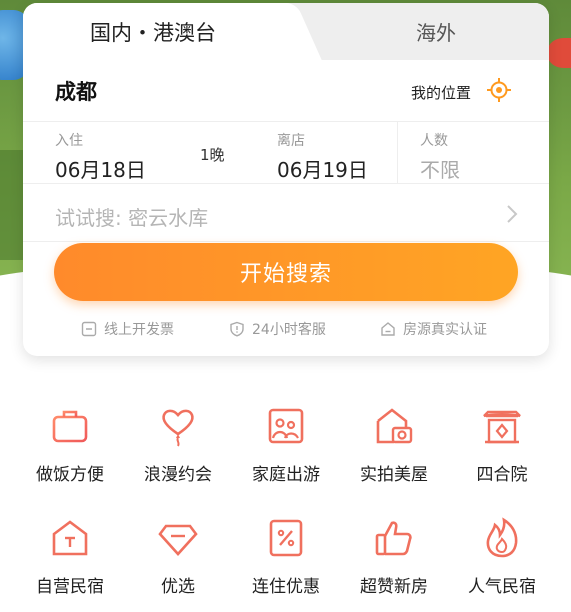 Image resolution: width=571 pixels, height=612 pixels. Describe the element at coordinates (178, 475) in the screenshot. I see `category-label: 浪漫约会` at that location.